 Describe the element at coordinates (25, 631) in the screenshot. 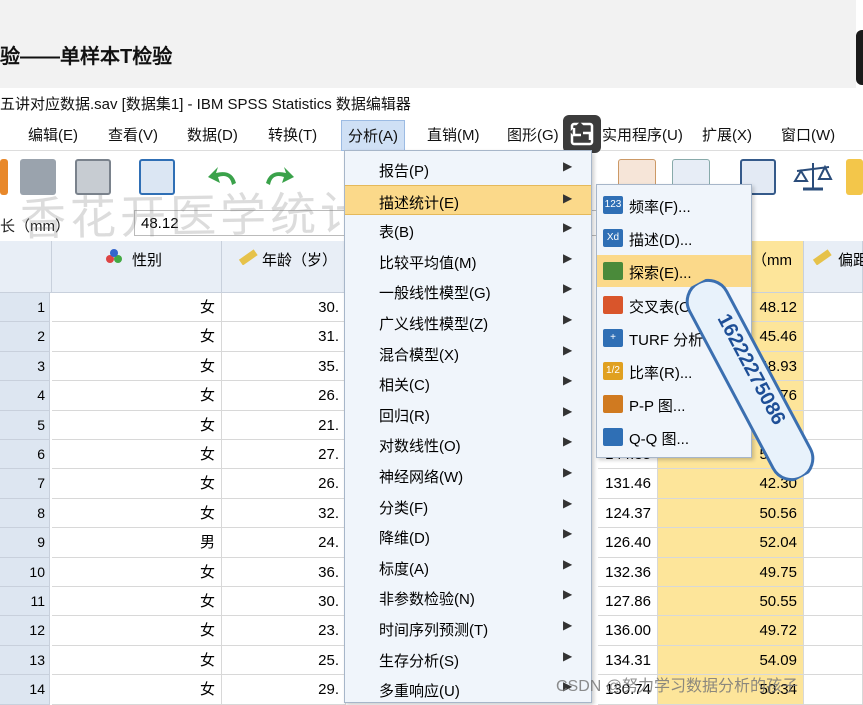

I see `row-number: 12` at that location.